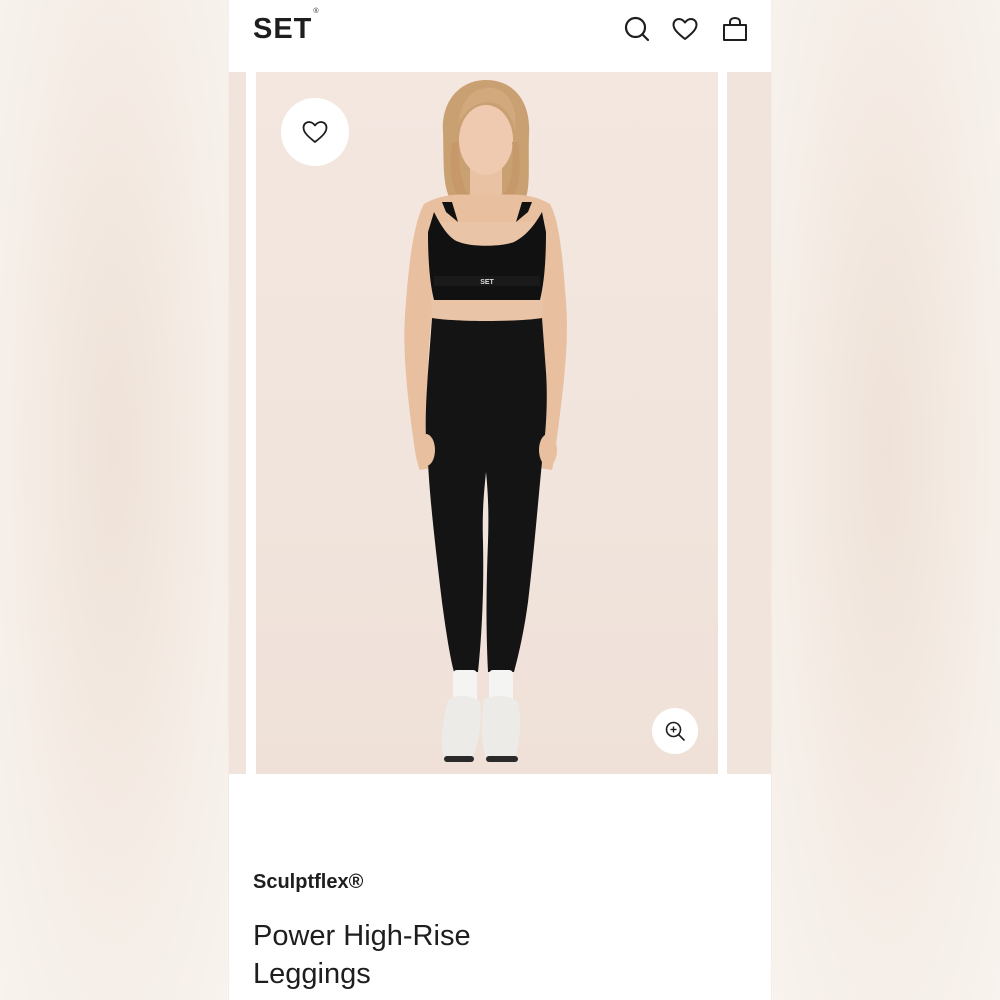 The height and width of the screenshot is (1000, 1000). Describe the element at coordinates (283, 29) in the screenshot. I see `logo-text: SET` at that location.